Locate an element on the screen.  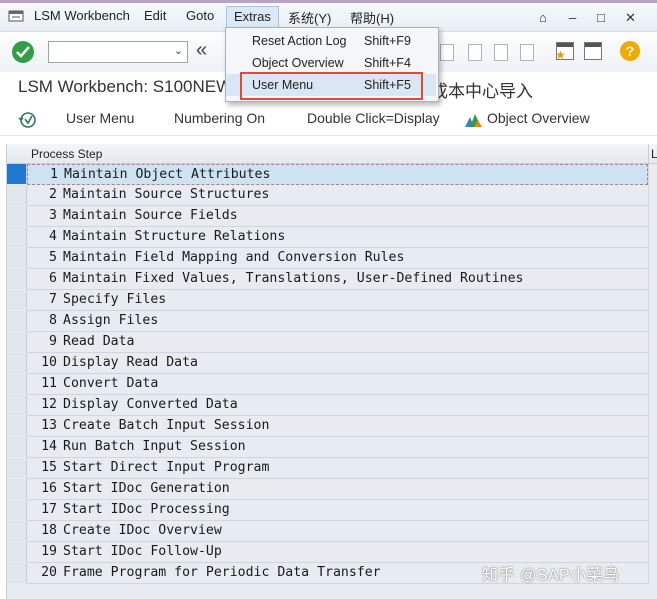
double-click-display-button: Double Click=Display is located at coordinates (373, 118).